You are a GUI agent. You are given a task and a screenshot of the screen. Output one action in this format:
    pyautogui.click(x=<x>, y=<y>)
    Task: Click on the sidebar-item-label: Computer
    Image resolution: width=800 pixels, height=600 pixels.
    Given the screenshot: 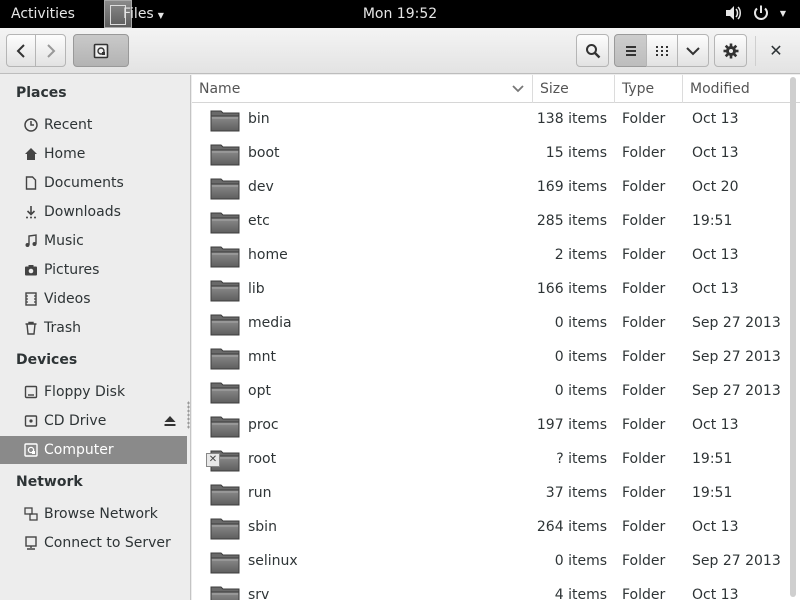 What is the action you would take?
    pyautogui.click(x=79, y=450)
    